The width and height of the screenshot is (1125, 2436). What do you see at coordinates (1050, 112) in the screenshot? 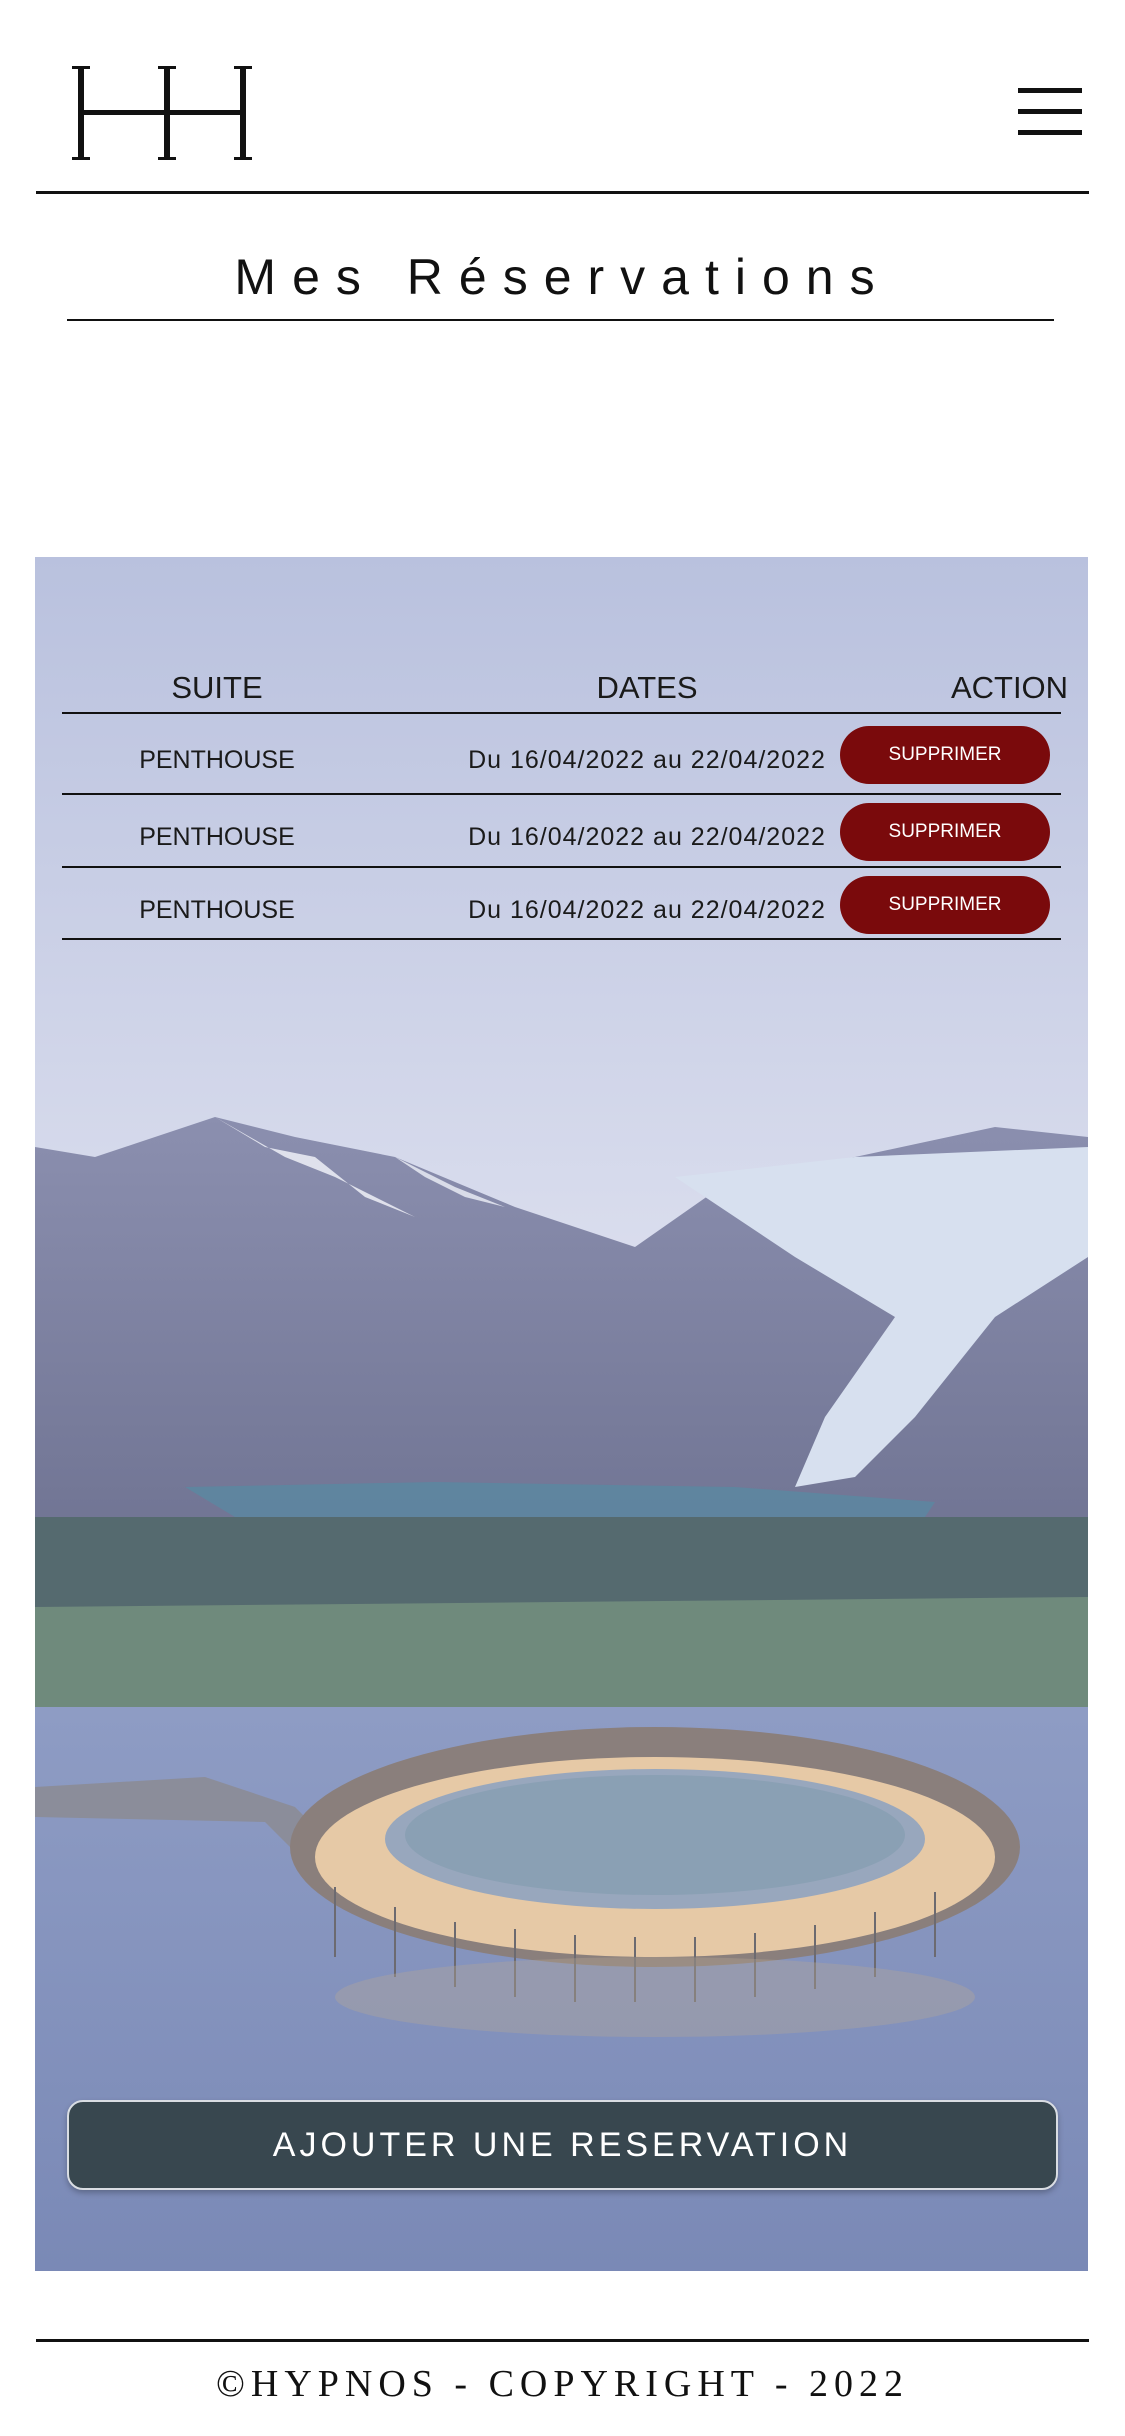
I see `hamburger-menu-icon` at bounding box center [1050, 112].